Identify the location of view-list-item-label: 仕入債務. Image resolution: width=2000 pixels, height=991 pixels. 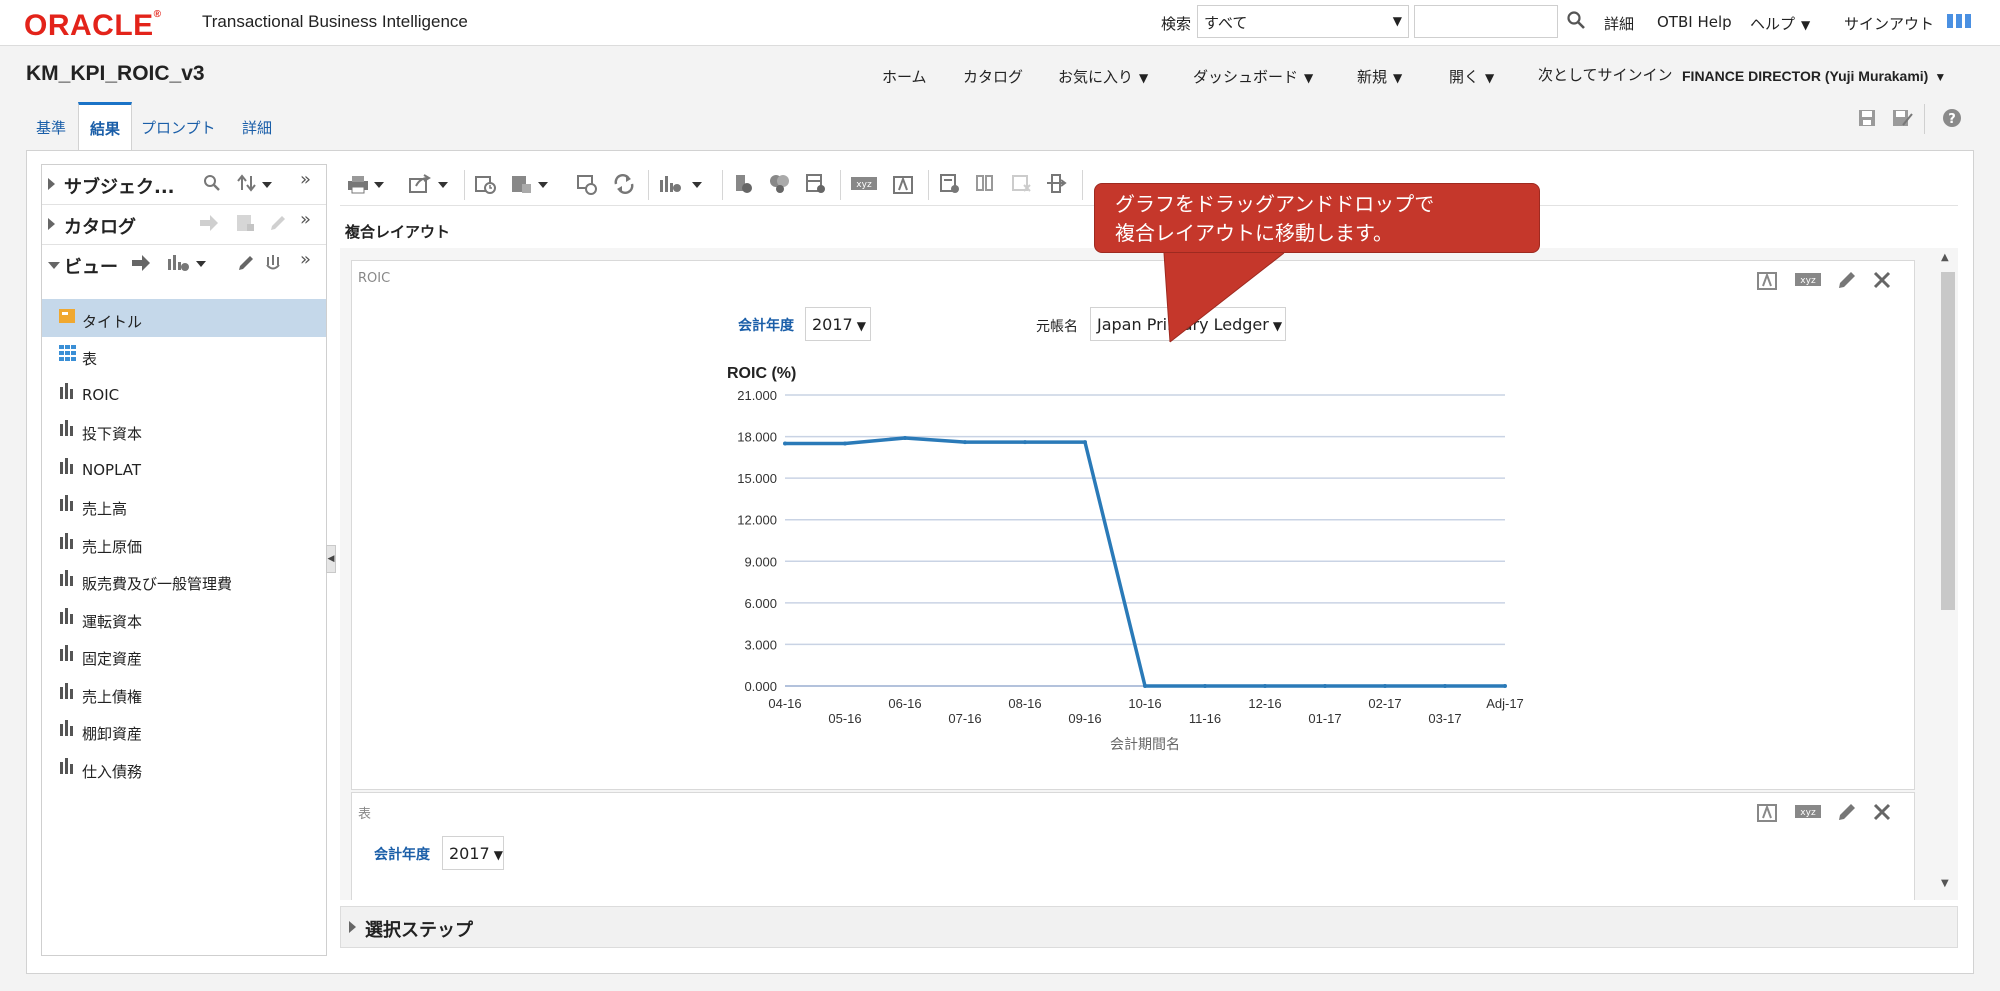
(112, 772).